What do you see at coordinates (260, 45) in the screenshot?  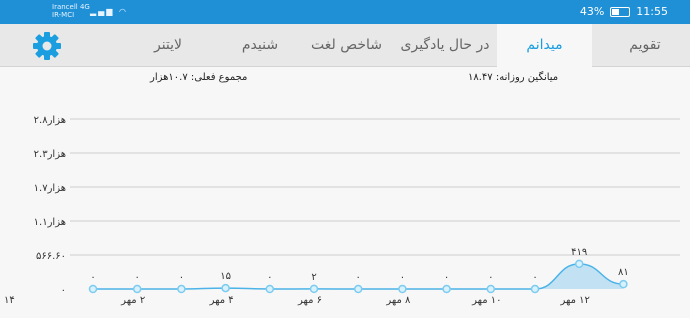 I see `tab-heard: شنیدم` at bounding box center [260, 45].